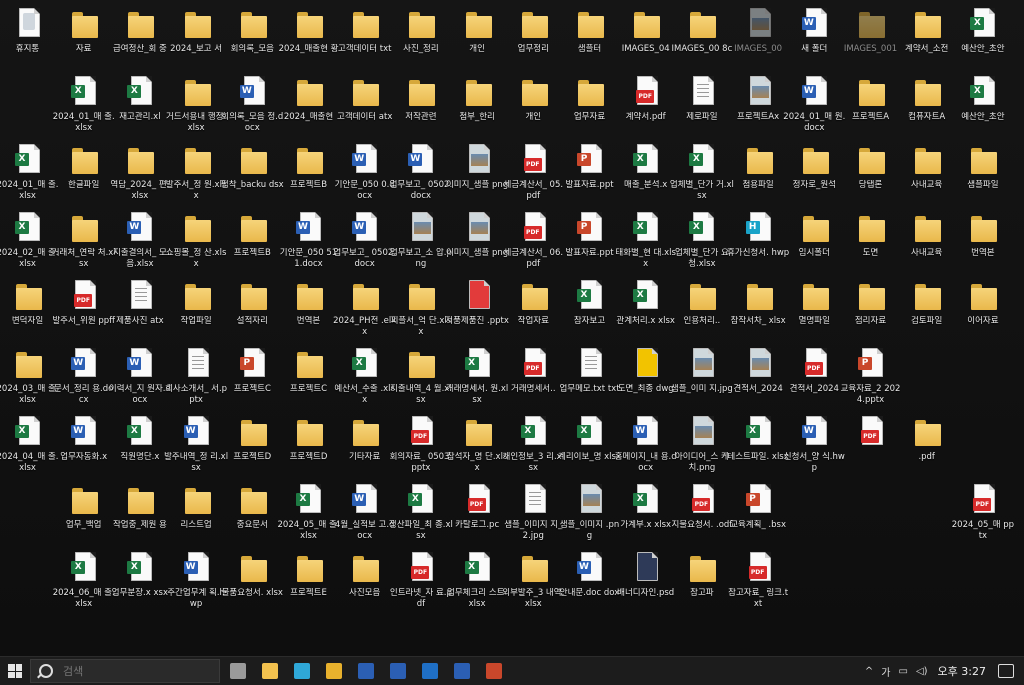 The height and width of the screenshot is (685, 1024). I want to click on desktop-icon: P 발표자료.ppt, so click(591, 241).